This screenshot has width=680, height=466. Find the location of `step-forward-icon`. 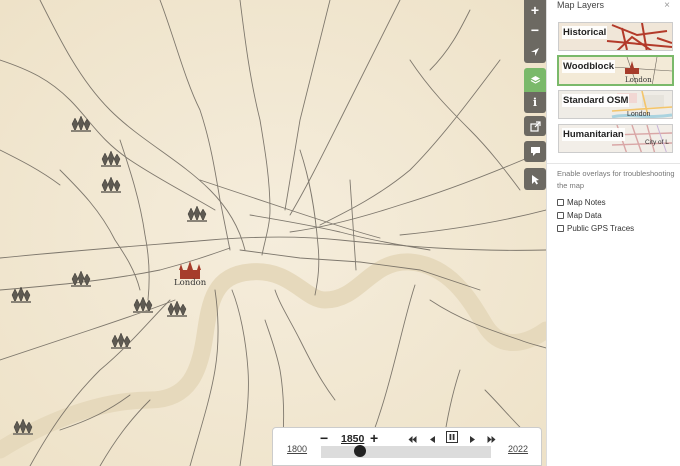

step-forward-icon is located at coordinates (472, 439).